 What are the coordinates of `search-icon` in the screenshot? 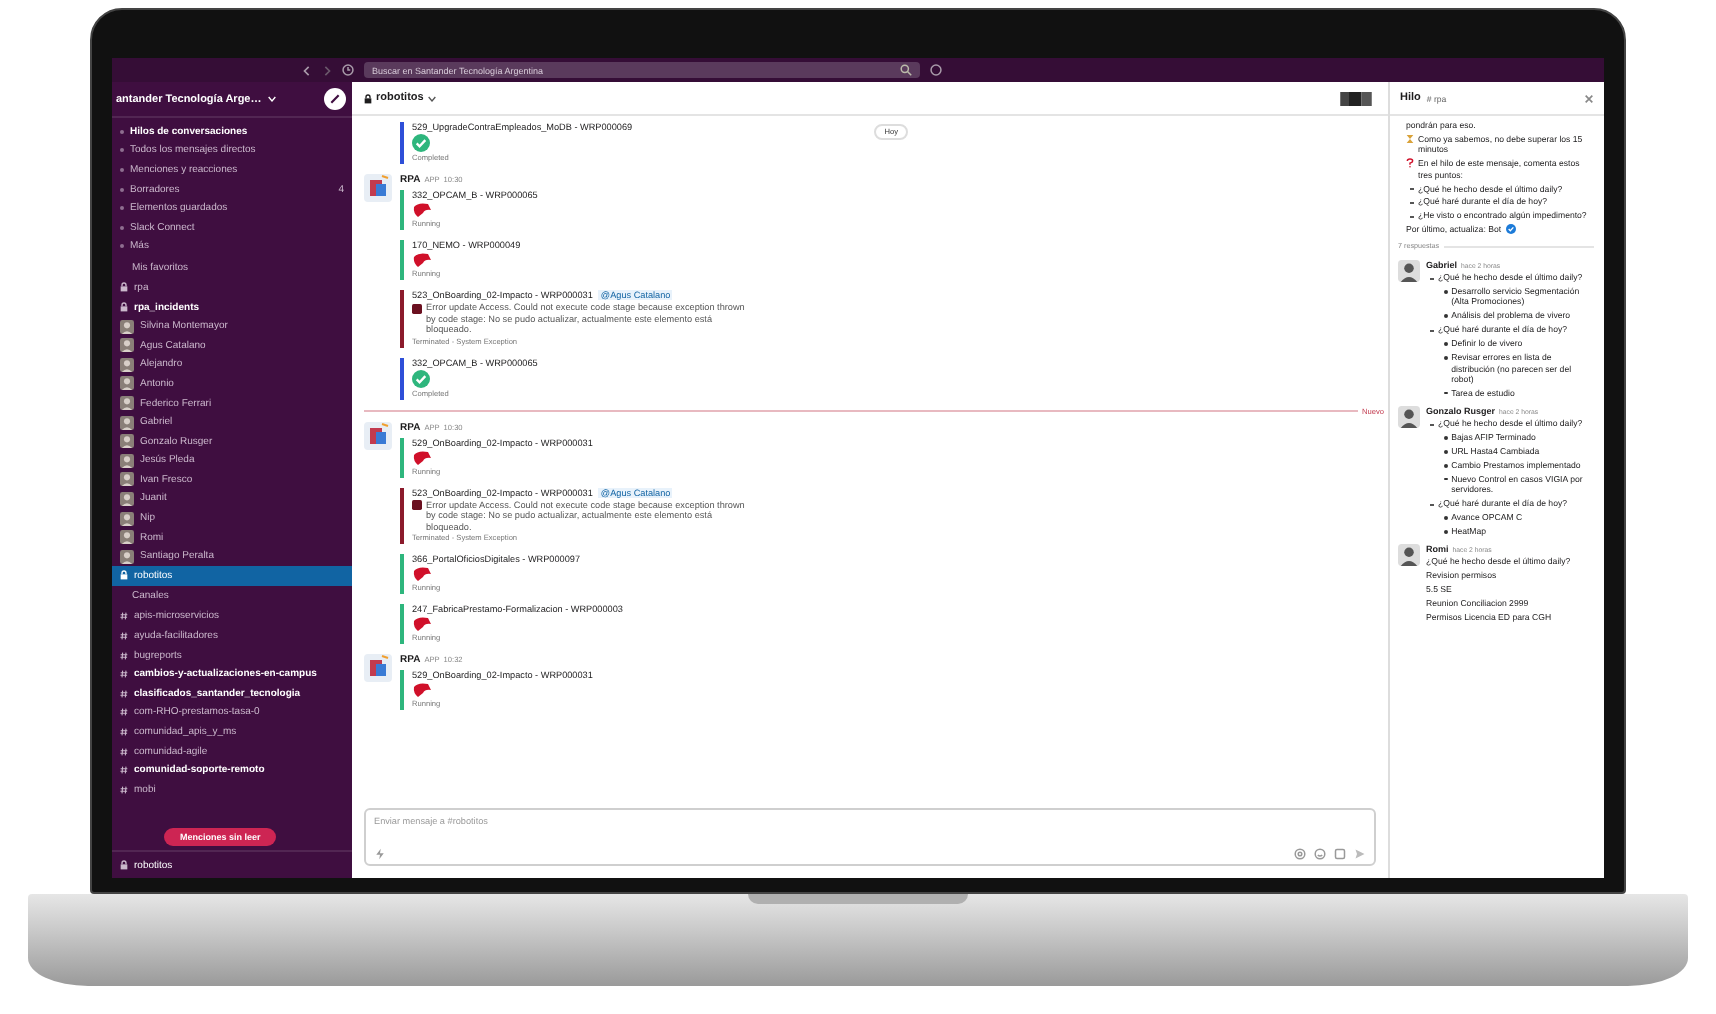 It's located at (906, 70).